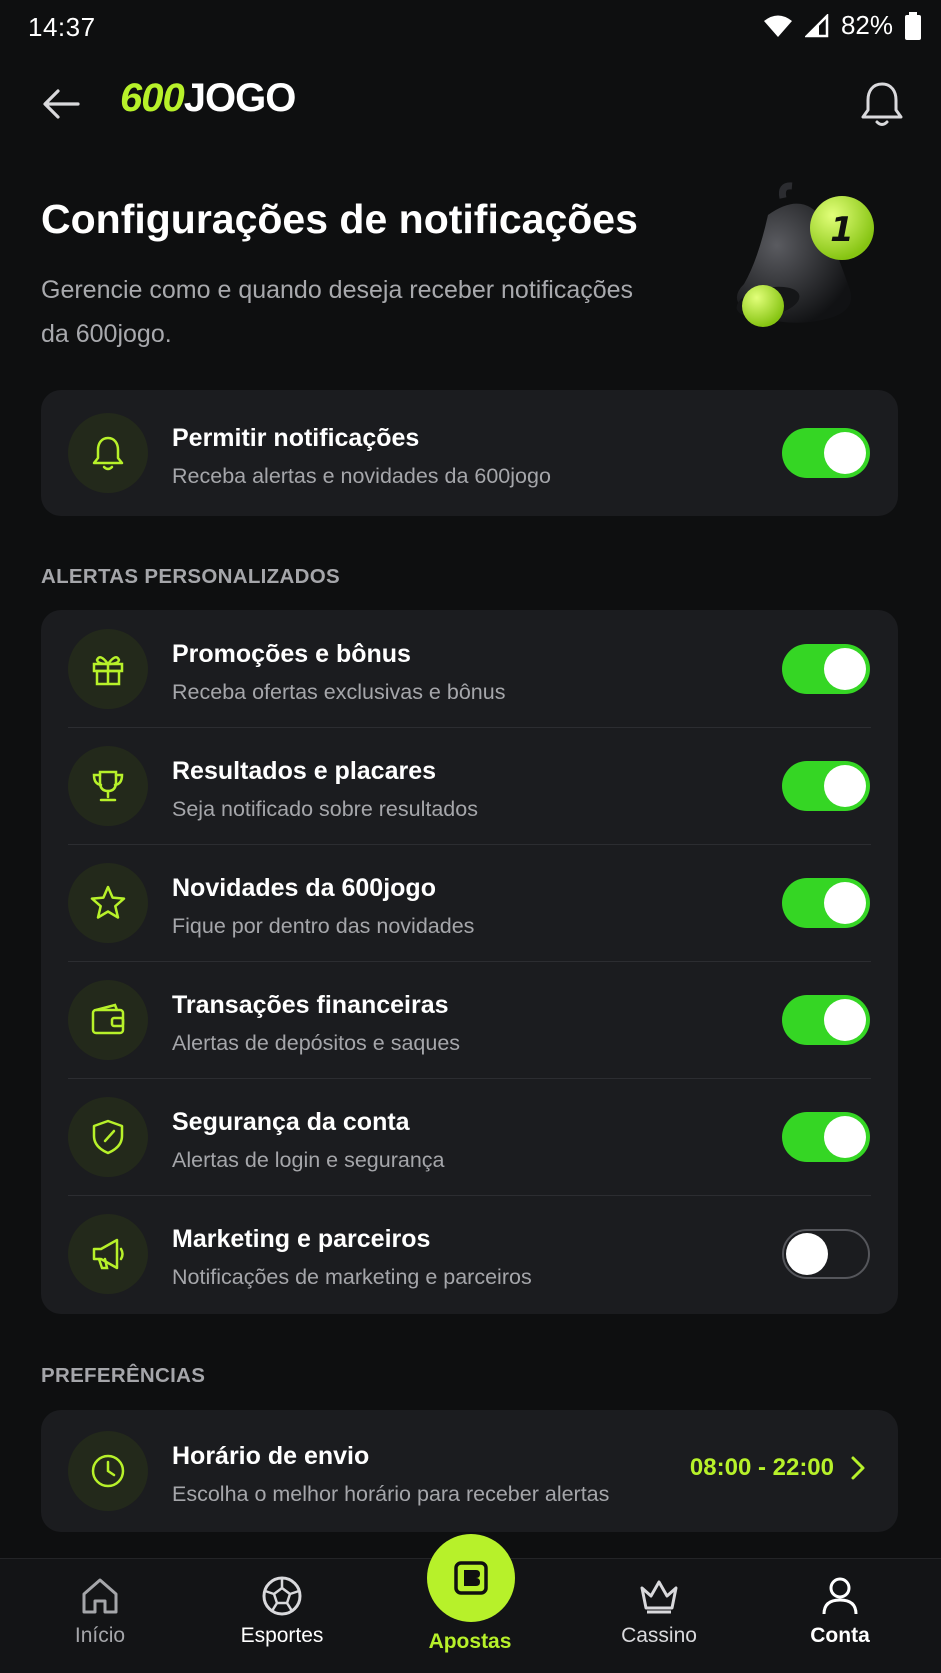  Describe the element at coordinates (659, 1597) in the screenshot. I see `crown-icon` at that location.